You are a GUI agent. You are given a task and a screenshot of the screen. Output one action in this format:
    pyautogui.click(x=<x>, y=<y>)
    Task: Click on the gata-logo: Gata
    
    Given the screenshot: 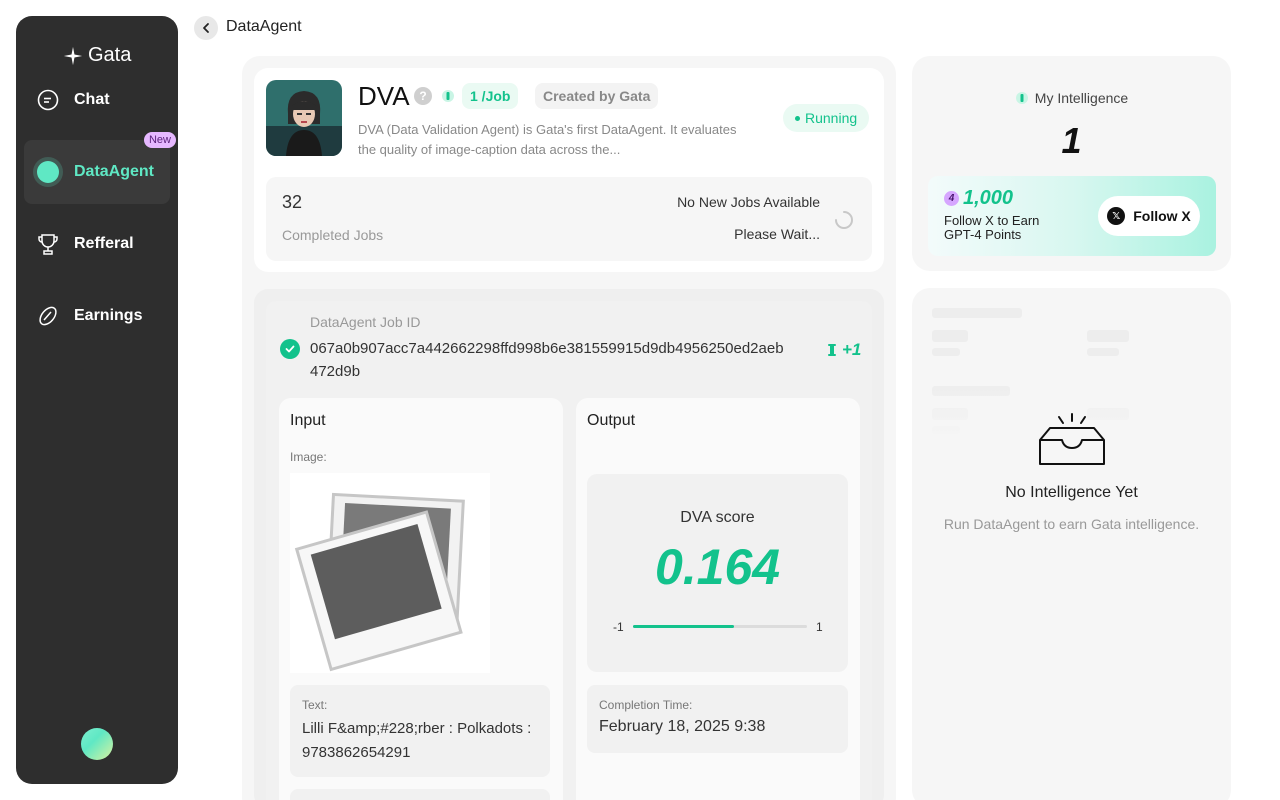 What is the action you would take?
    pyautogui.click(x=96, y=55)
    